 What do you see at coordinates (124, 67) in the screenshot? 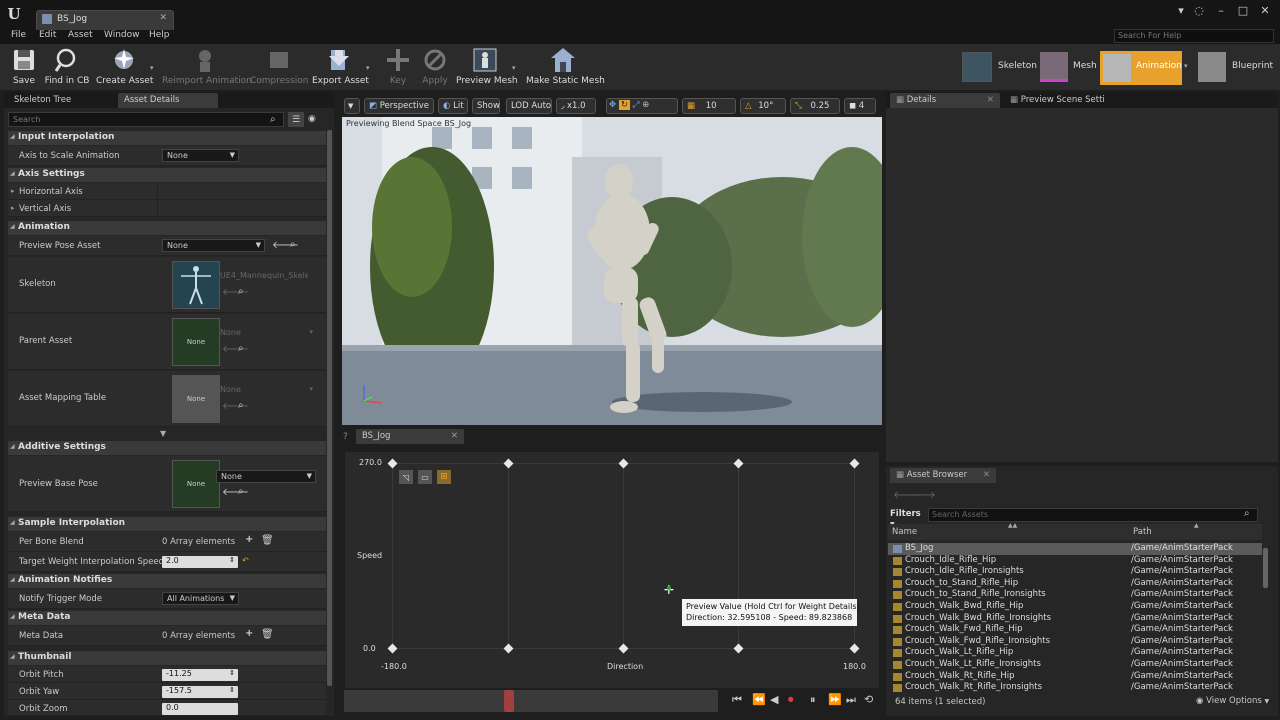
I see `create-asset-button: Create Asset` at bounding box center [124, 67].